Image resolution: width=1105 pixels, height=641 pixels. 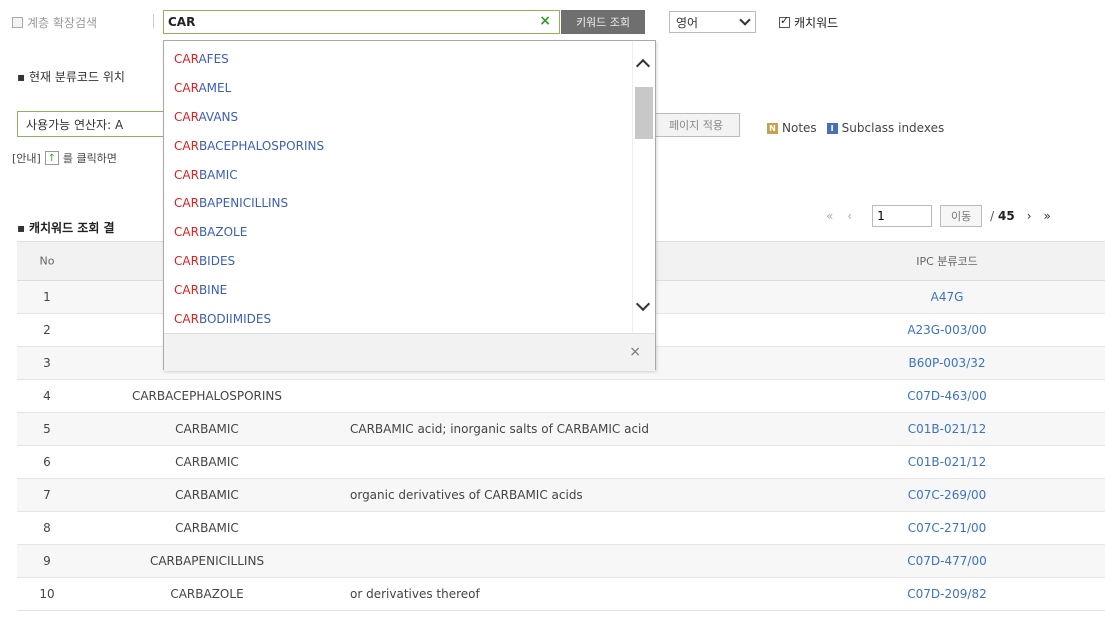 I want to click on guide-prefix: [안내], so click(x=26, y=158).